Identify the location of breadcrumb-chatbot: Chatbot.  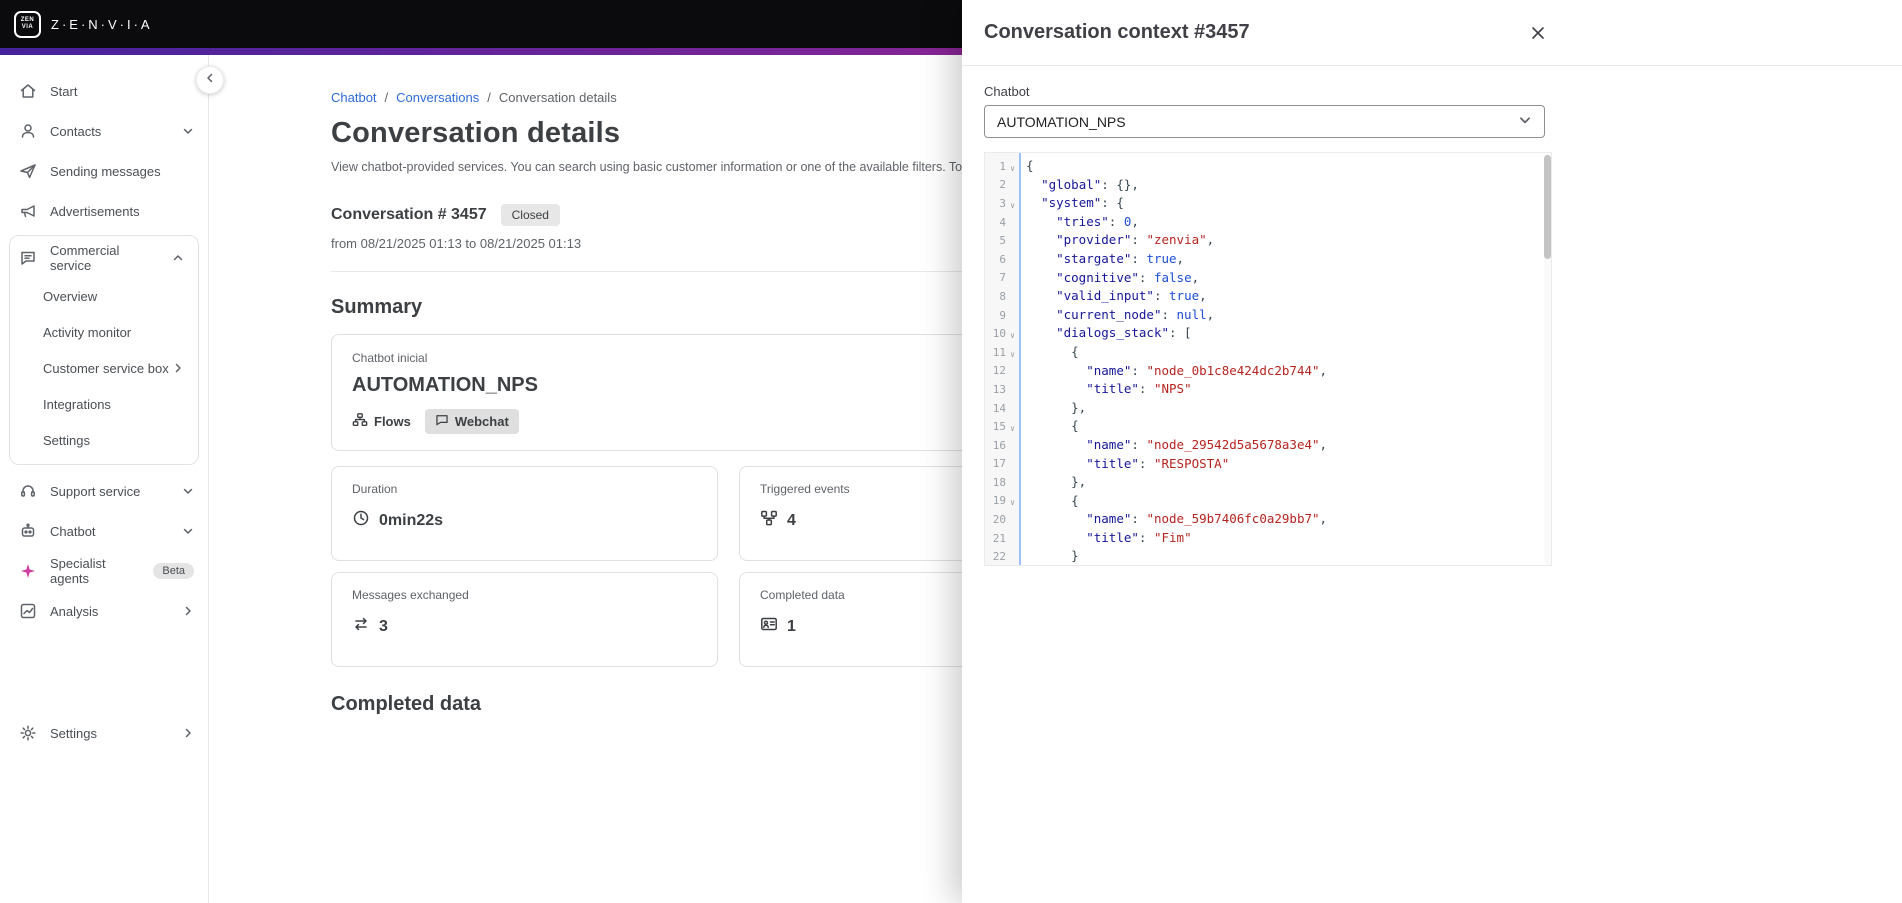
(354, 97).